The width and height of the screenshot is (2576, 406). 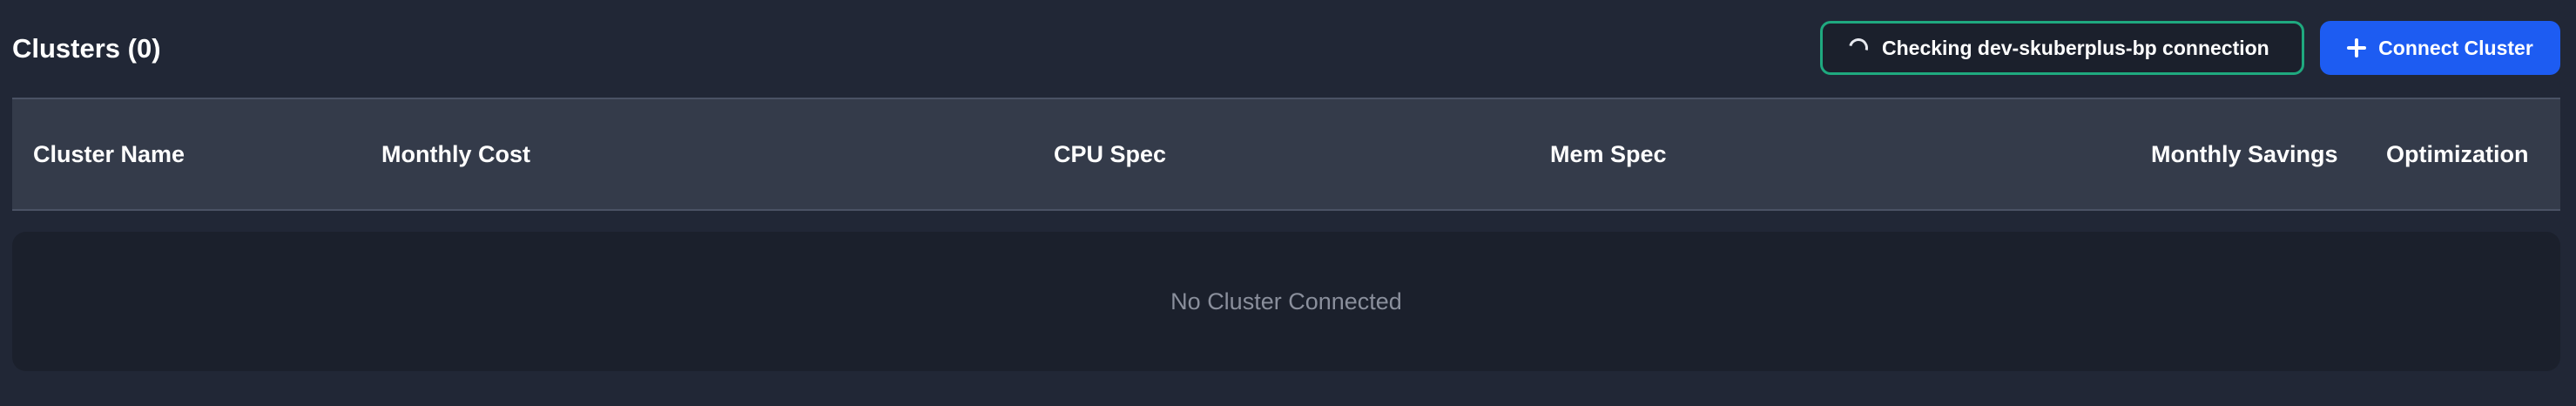 I want to click on plus-icon, so click(x=2357, y=48).